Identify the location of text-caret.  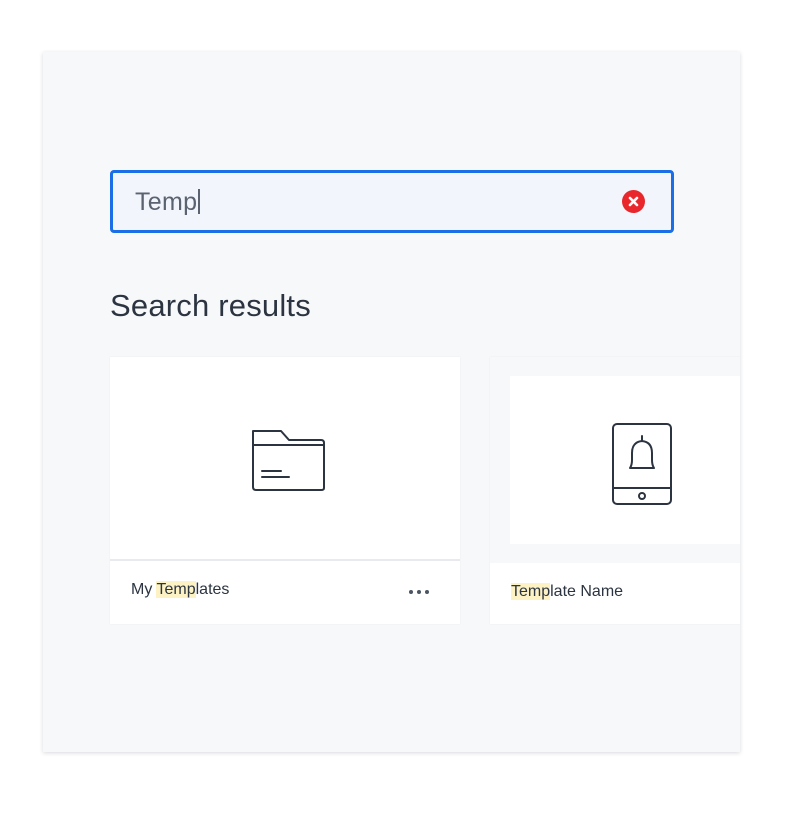
(199, 201).